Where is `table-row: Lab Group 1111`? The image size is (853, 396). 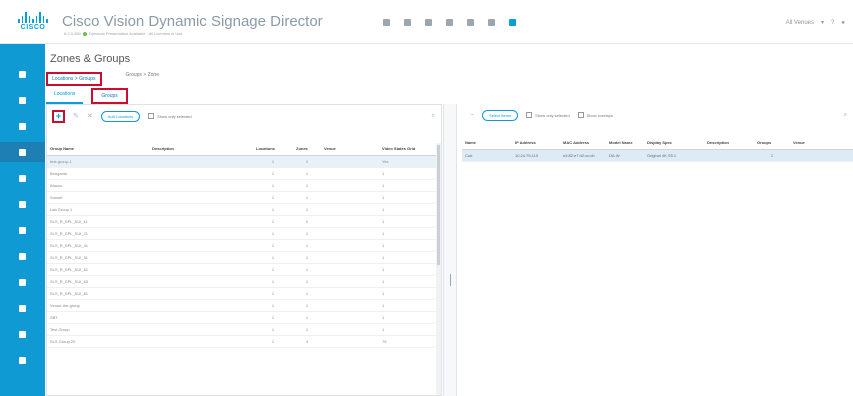 table-row: Lab Group 1111 is located at coordinates (244, 209).